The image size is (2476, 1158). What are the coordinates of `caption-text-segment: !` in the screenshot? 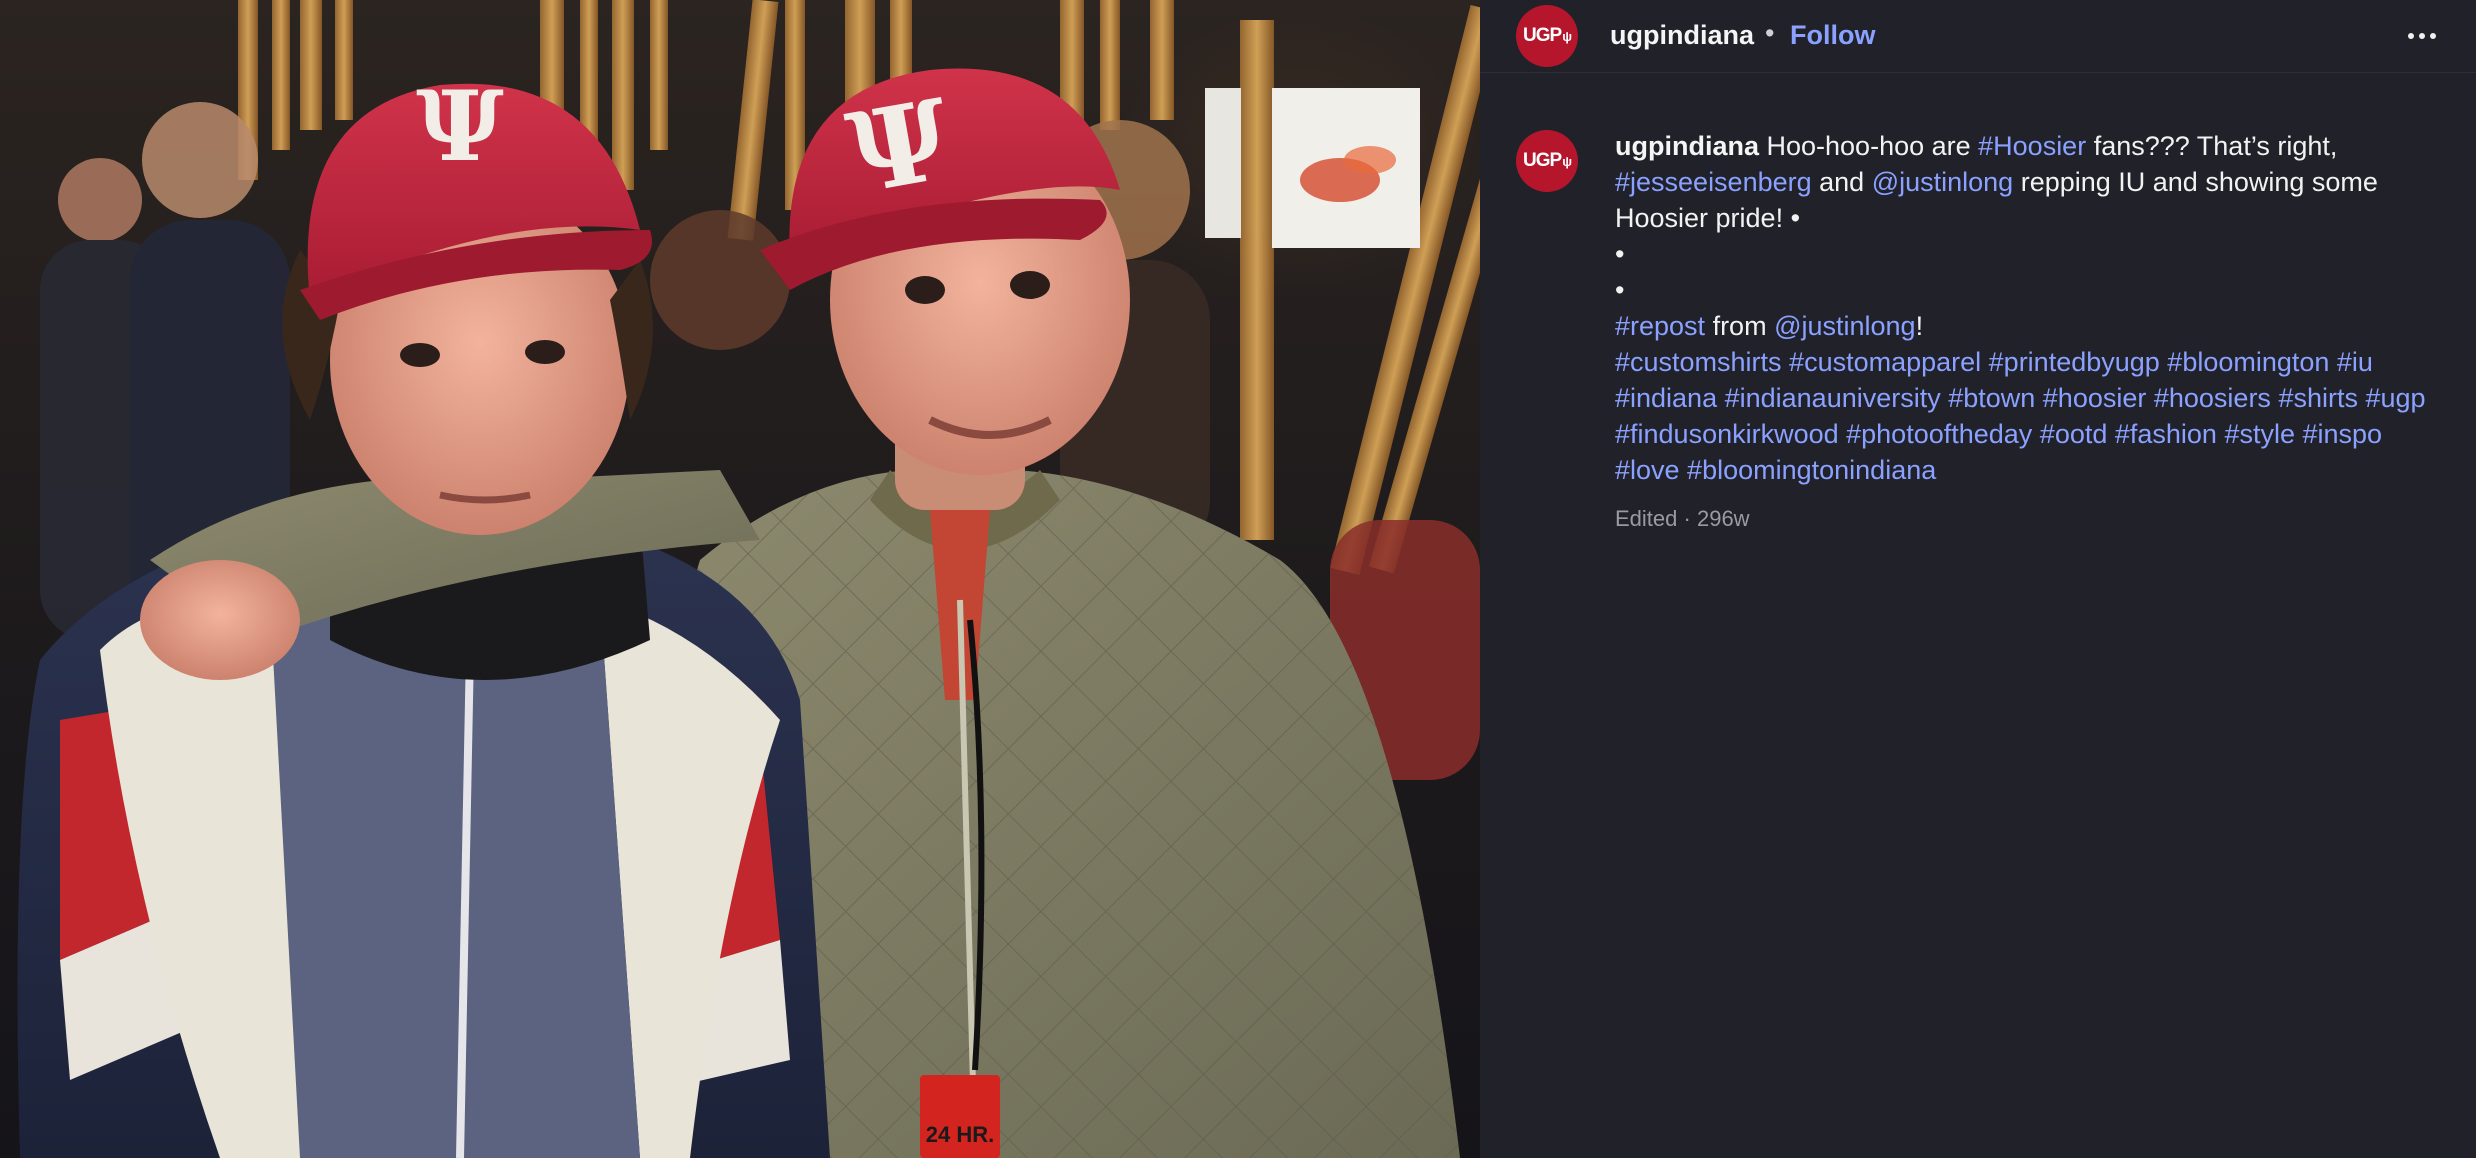 It's located at (1919, 326).